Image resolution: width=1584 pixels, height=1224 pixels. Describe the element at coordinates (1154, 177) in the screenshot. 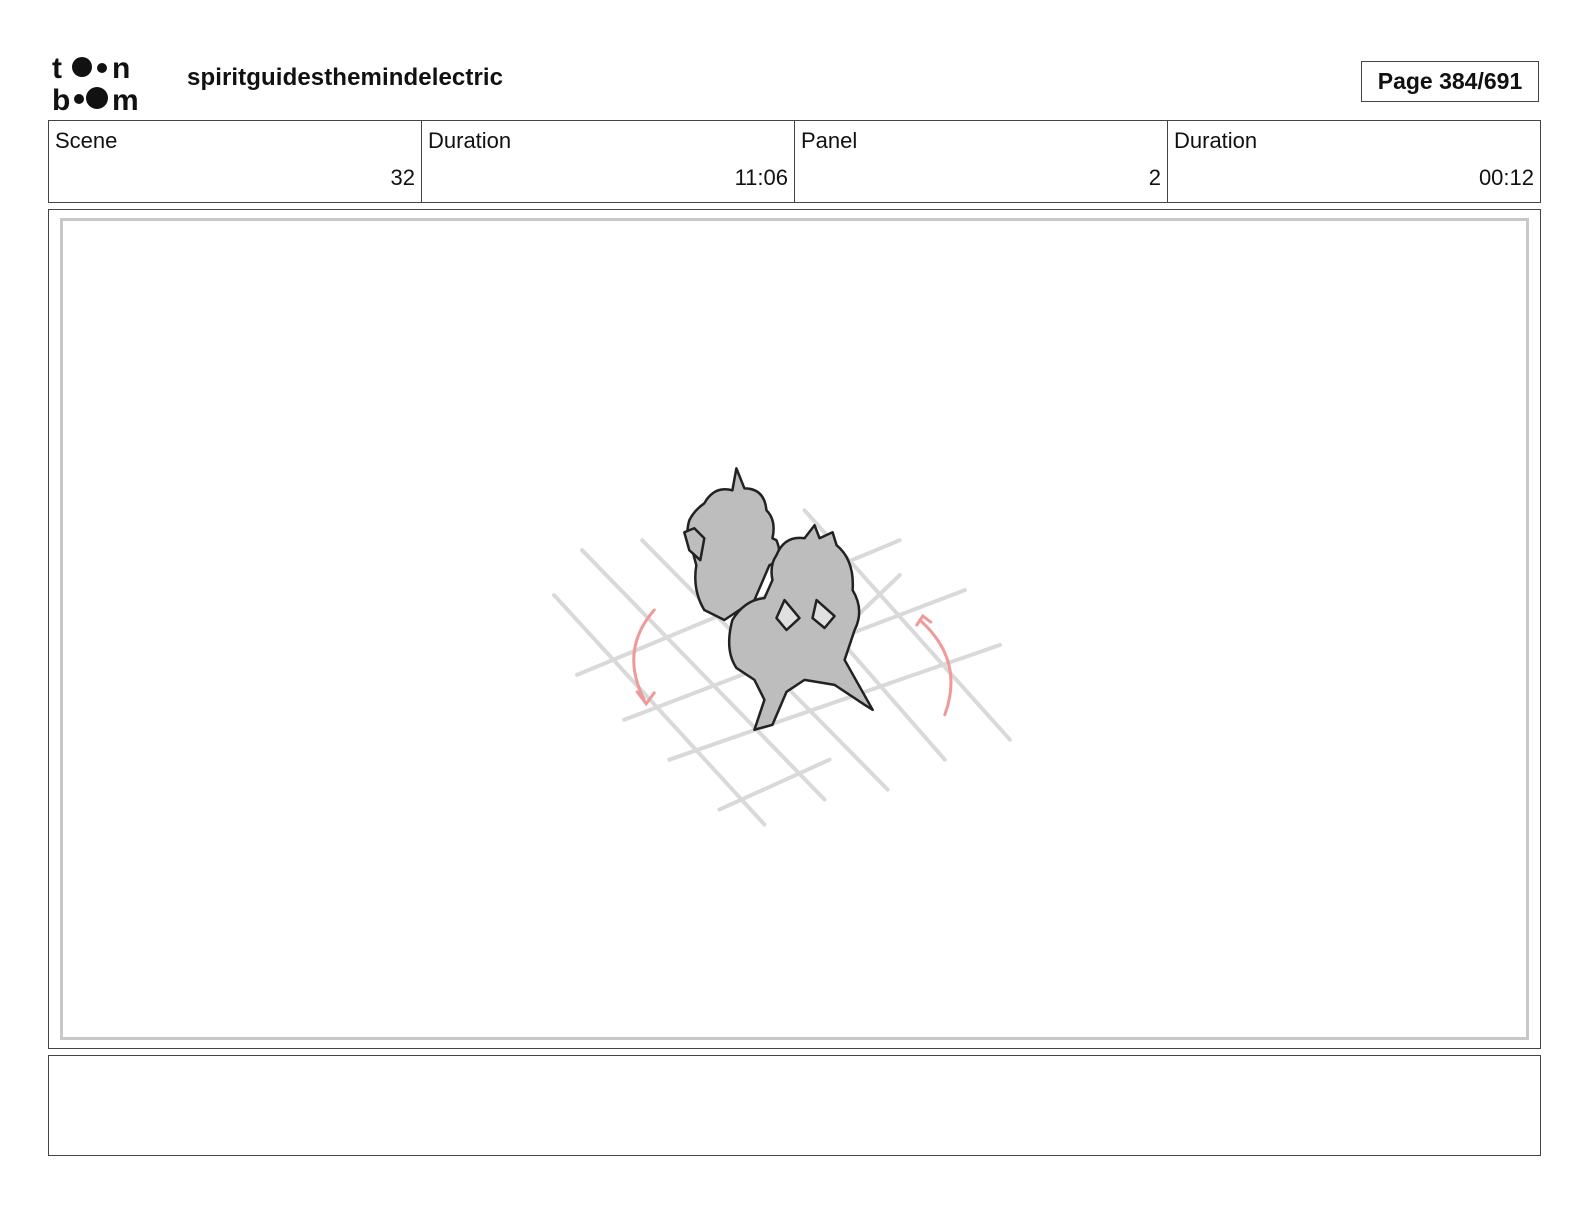

I see `panel-value: 2` at that location.